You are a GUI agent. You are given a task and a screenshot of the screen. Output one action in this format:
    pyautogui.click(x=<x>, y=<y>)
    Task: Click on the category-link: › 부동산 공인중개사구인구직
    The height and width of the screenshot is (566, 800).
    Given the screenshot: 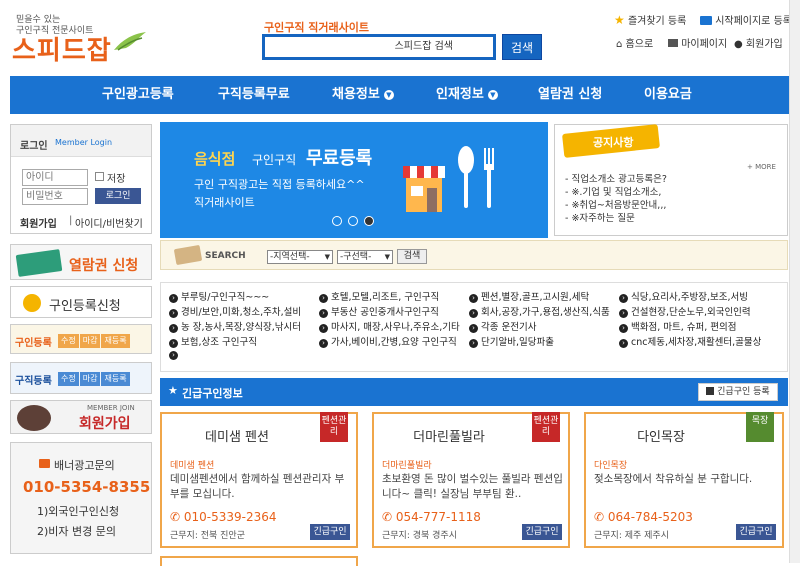 What is the action you would take?
    pyautogui.click(x=379, y=311)
    